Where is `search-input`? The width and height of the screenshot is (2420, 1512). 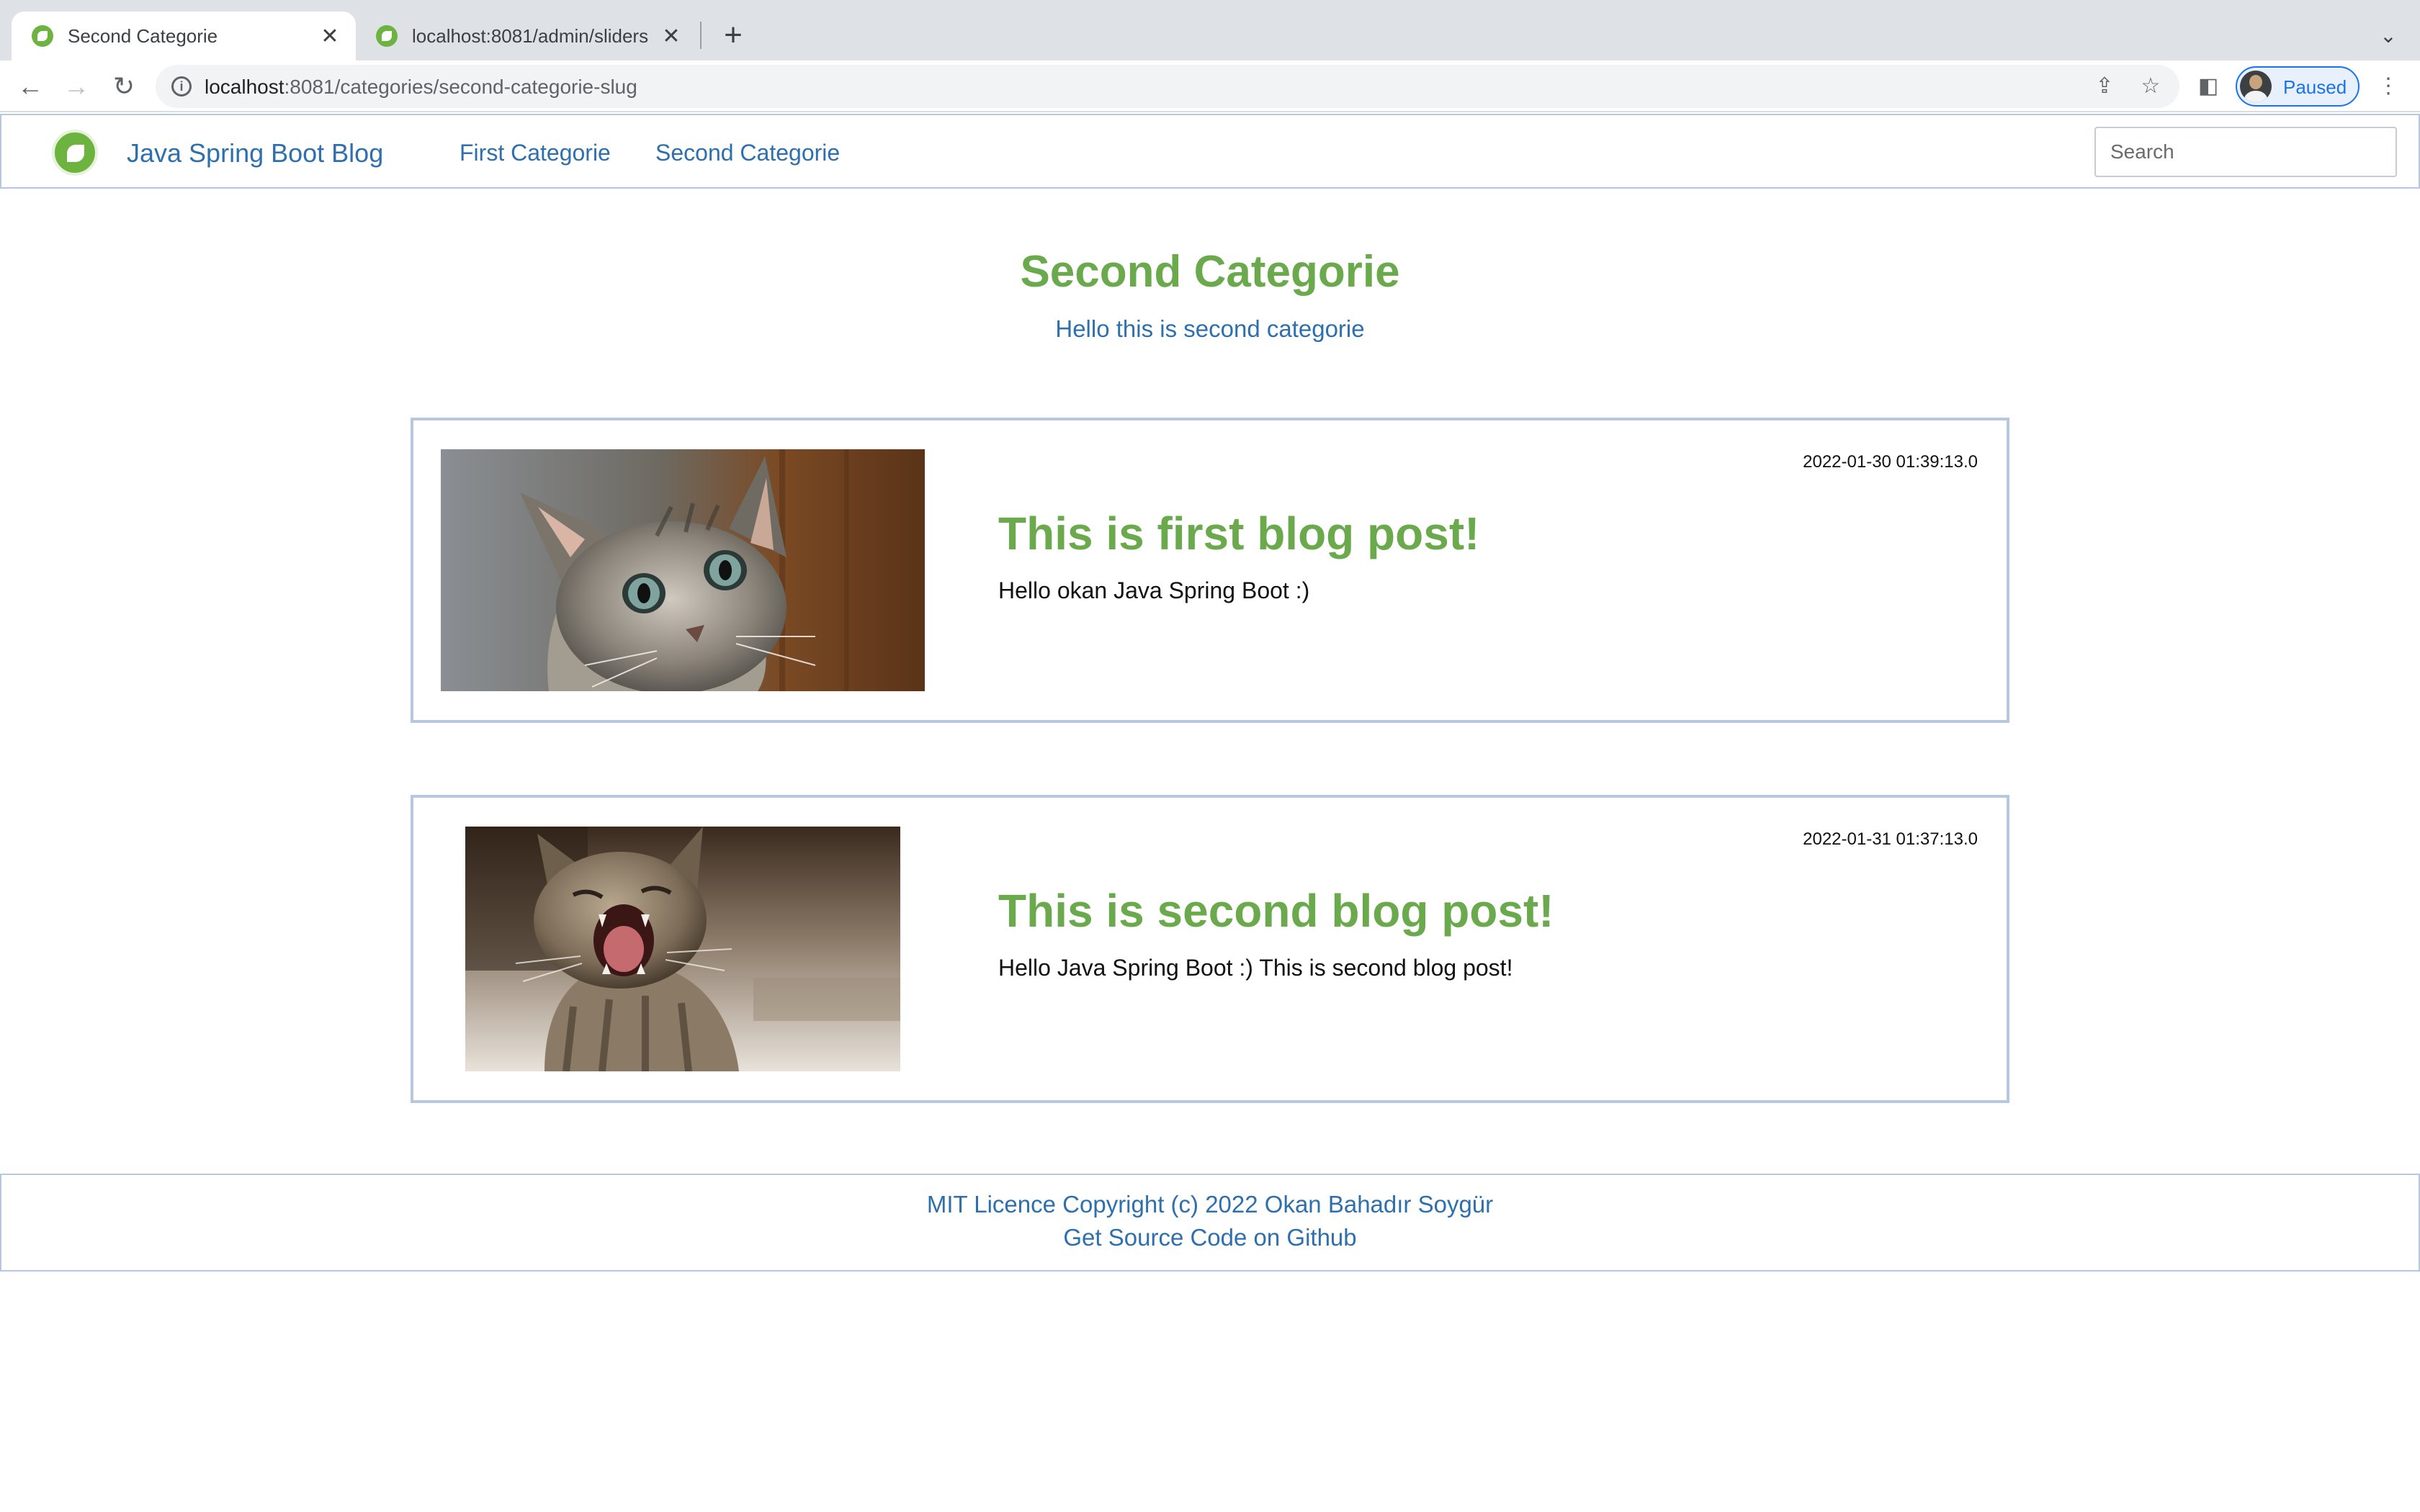
search-input is located at coordinates (2245, 152).